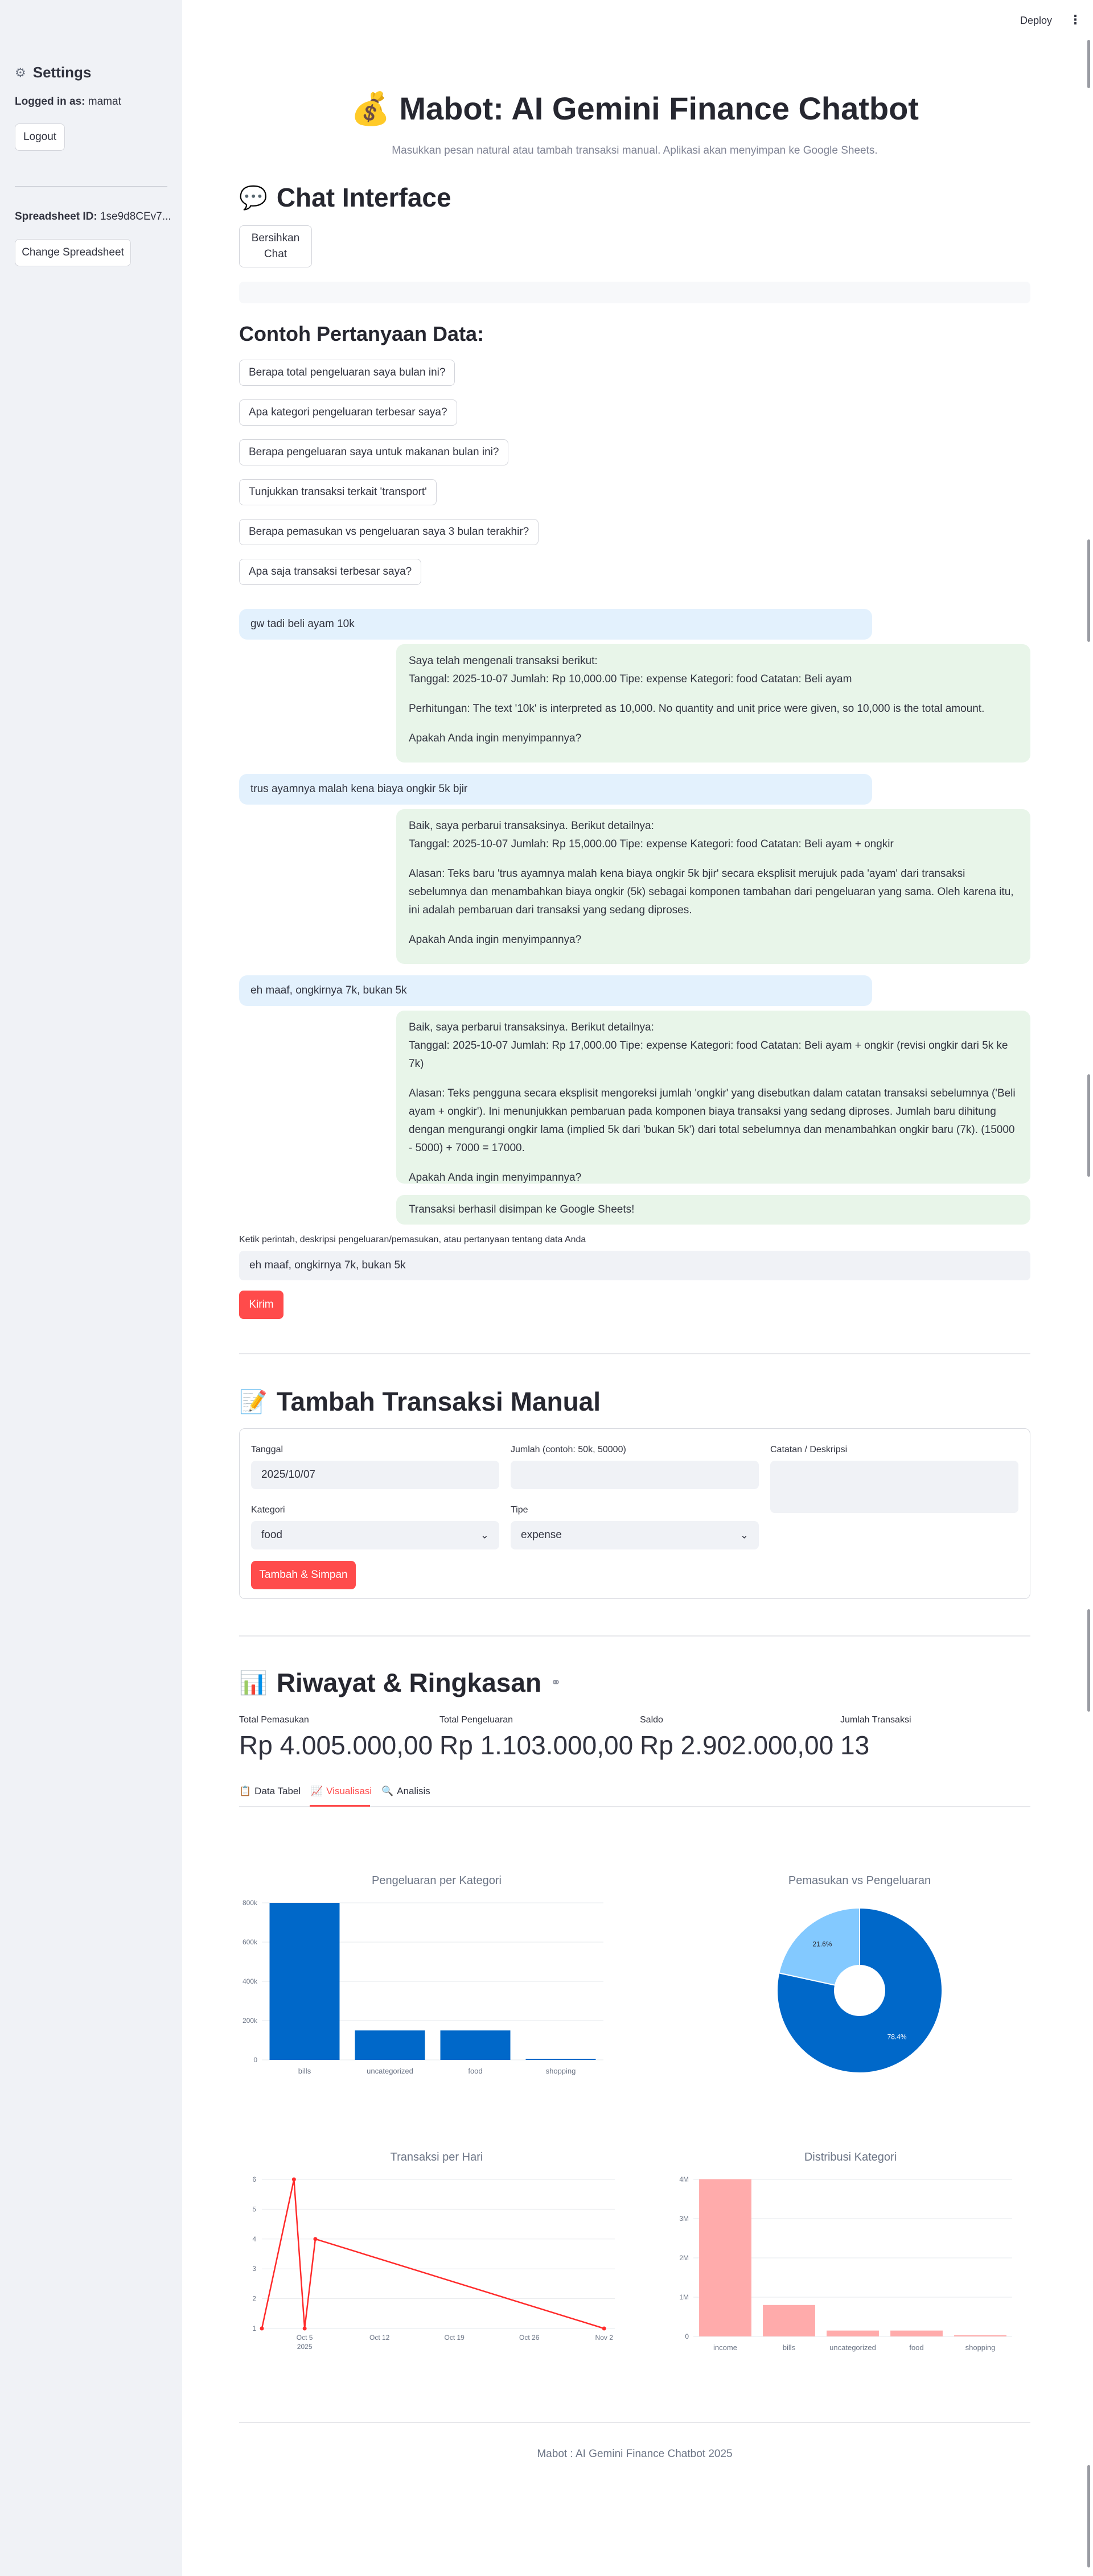 This screenshot has width=1093, height=2576. I want to click on tab-analysis: 🔍 Analisis, so click(405, 1791).